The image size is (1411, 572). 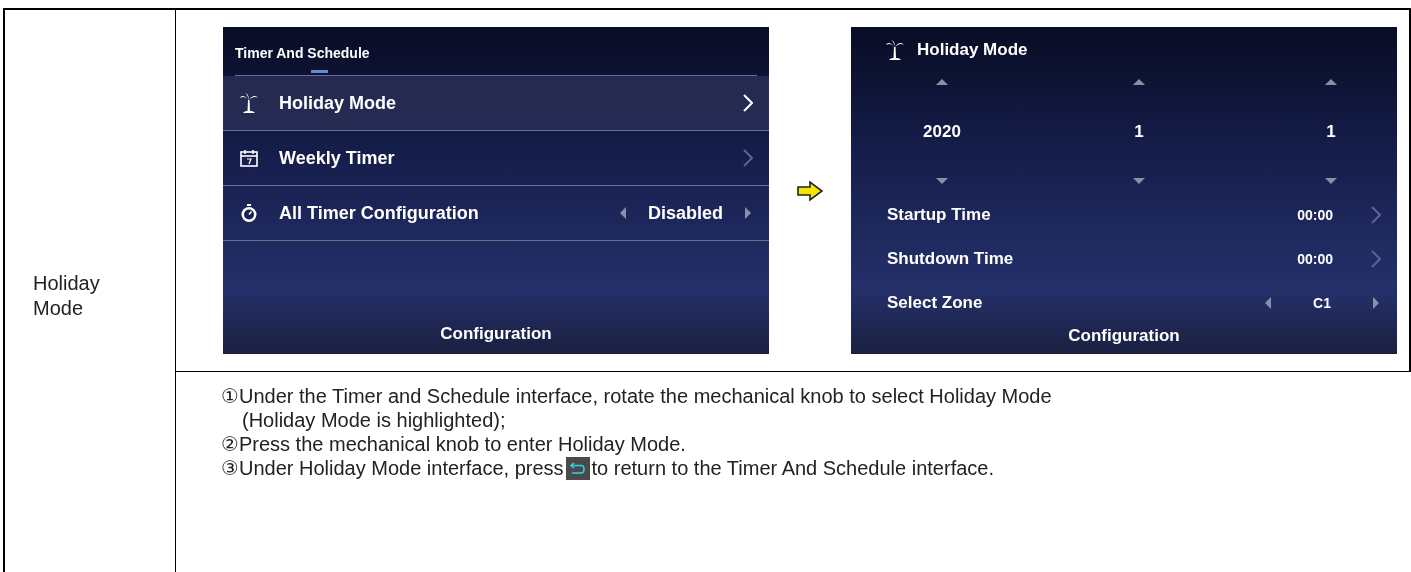 I want to click on setting-label: Startup Time, so click(x=939, y=215).